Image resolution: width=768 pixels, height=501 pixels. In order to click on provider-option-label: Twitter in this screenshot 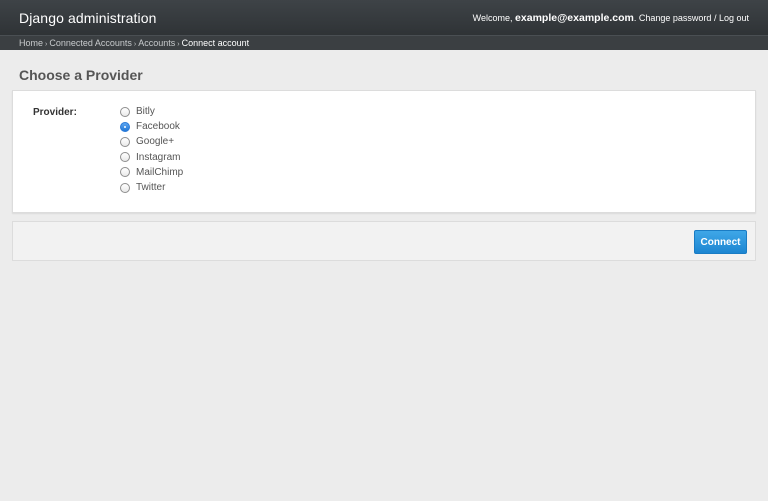, I will do `click(151, 188)`.